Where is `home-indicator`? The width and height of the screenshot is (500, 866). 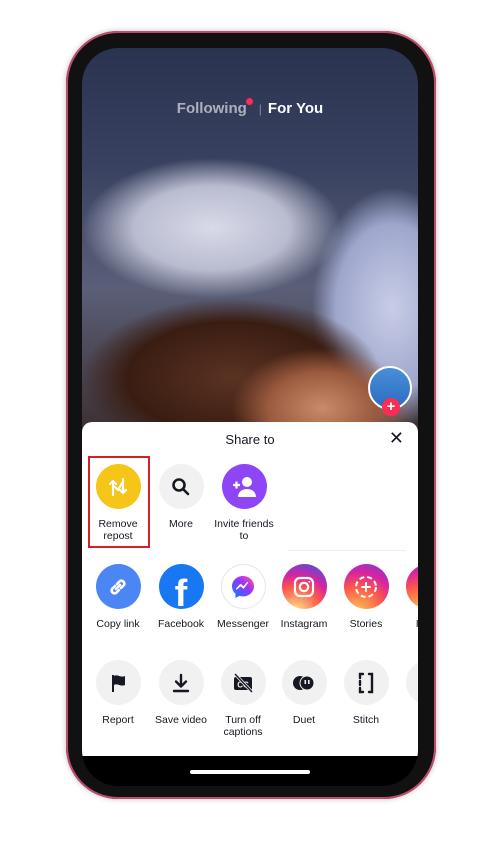
home-indicator is located at coordinates (250, 772).